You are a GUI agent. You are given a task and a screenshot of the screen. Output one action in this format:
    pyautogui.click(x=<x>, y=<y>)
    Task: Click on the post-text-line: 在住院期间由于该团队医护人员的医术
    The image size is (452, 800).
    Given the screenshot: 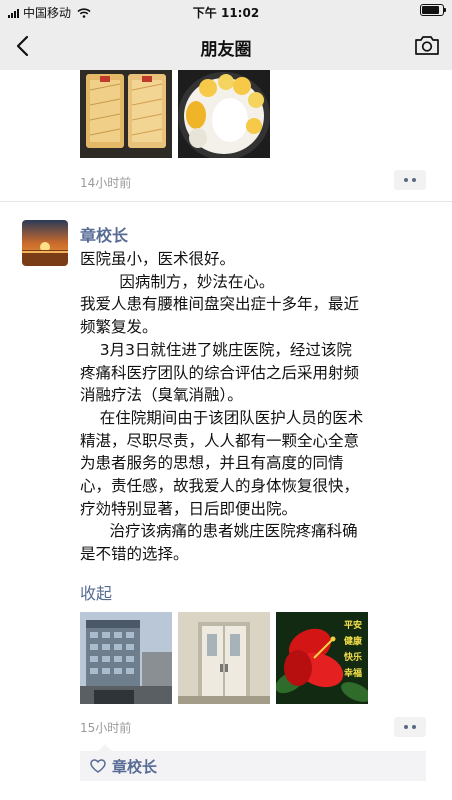 What is the action you would take?
    pyautogui.click(x=222, y=417)
    